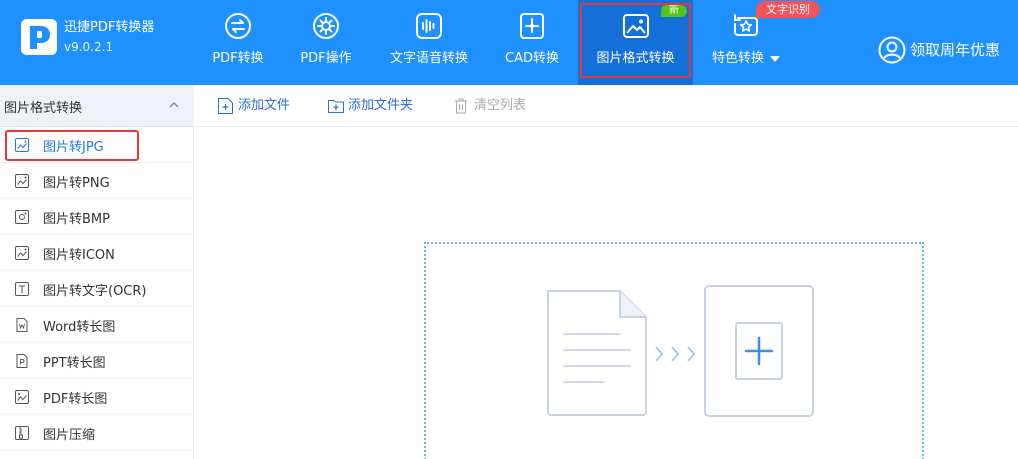 The width and height of the screenshot is (1018, 459). I want to click on add-folder-icon, so click(336, 106).